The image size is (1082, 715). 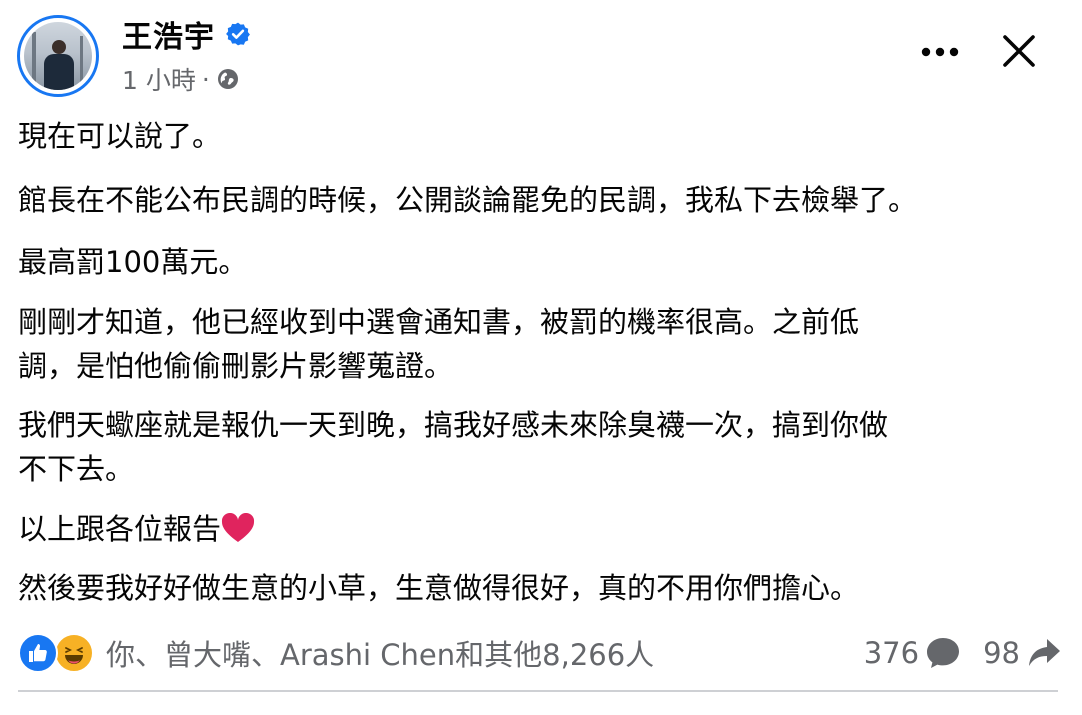 I want to click on post-timestamp: 1 小時, so click(x=159, y=79).